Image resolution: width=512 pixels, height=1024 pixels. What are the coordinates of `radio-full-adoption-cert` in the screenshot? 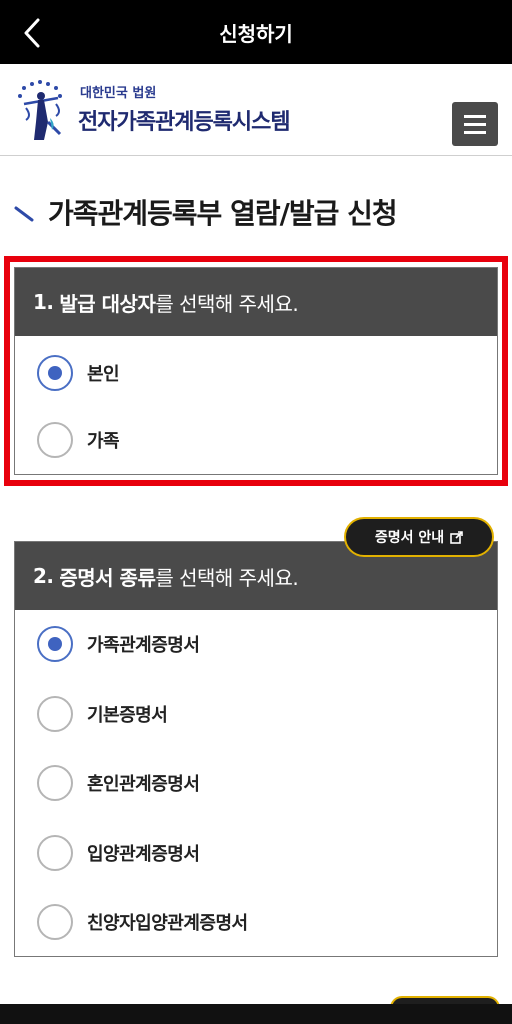 It's located at (55, 922).